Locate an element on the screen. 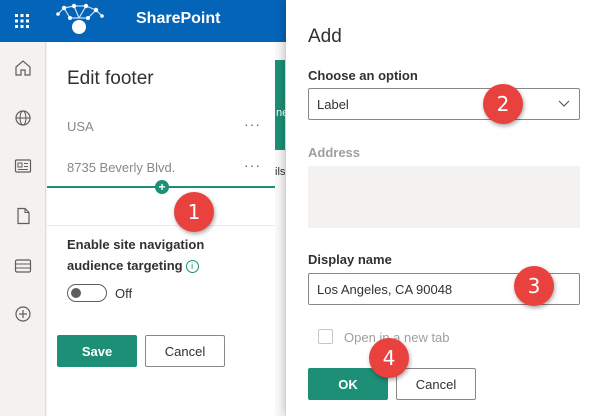  app-launcher-icon is located at coordinates (22, 21).